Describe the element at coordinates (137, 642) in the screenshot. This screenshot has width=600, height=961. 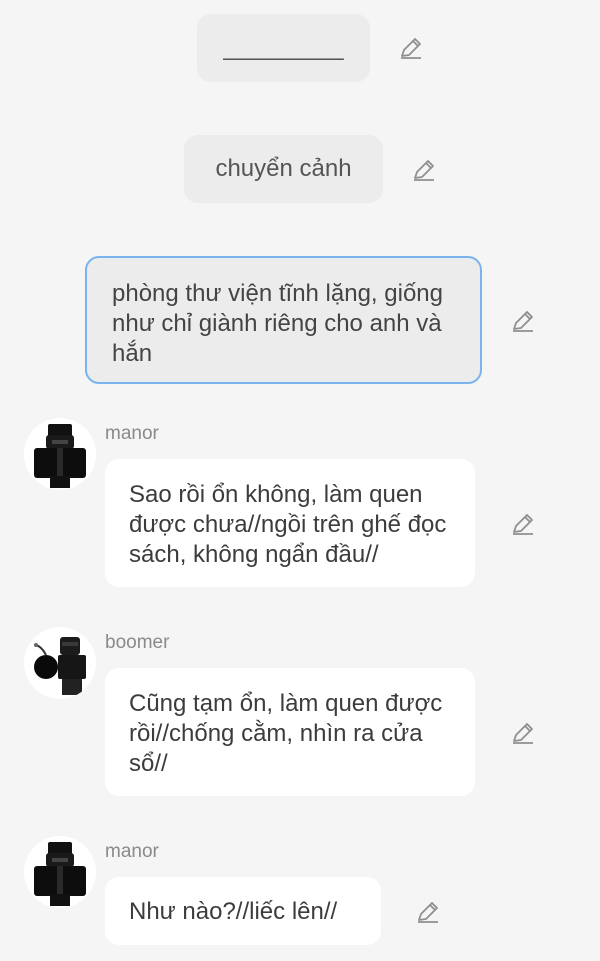
I see `sender-name: boomer` at that location.